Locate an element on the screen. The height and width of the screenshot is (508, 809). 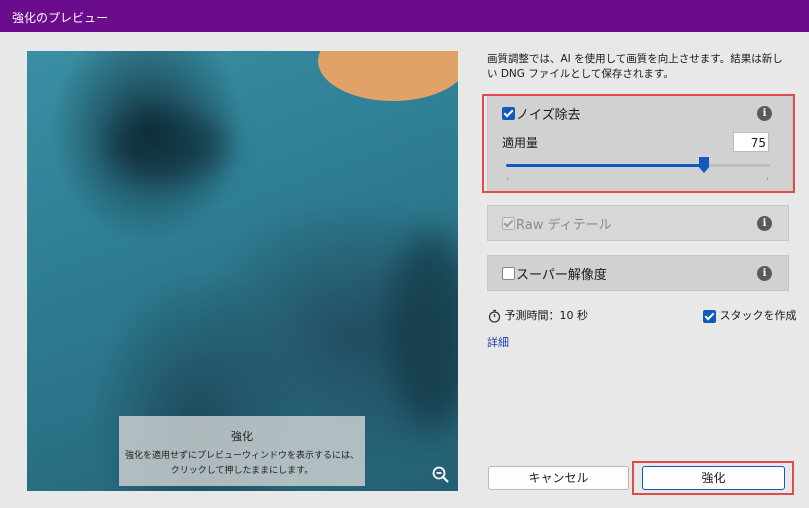
cancel-button: キャンセル is located at coordinates (558, 478).